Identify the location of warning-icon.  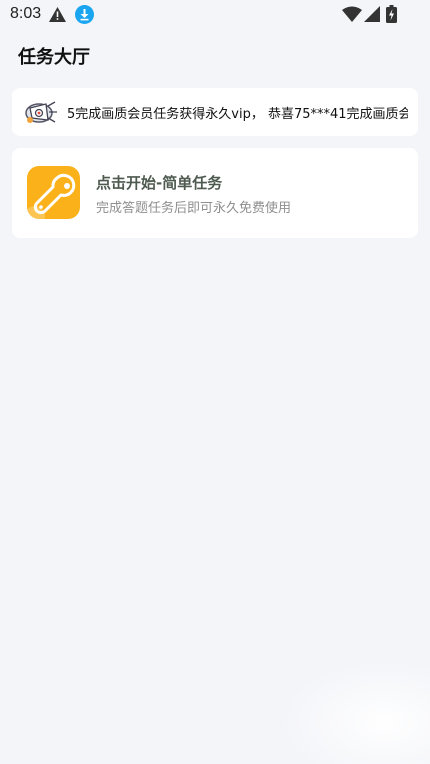
(57, 14).